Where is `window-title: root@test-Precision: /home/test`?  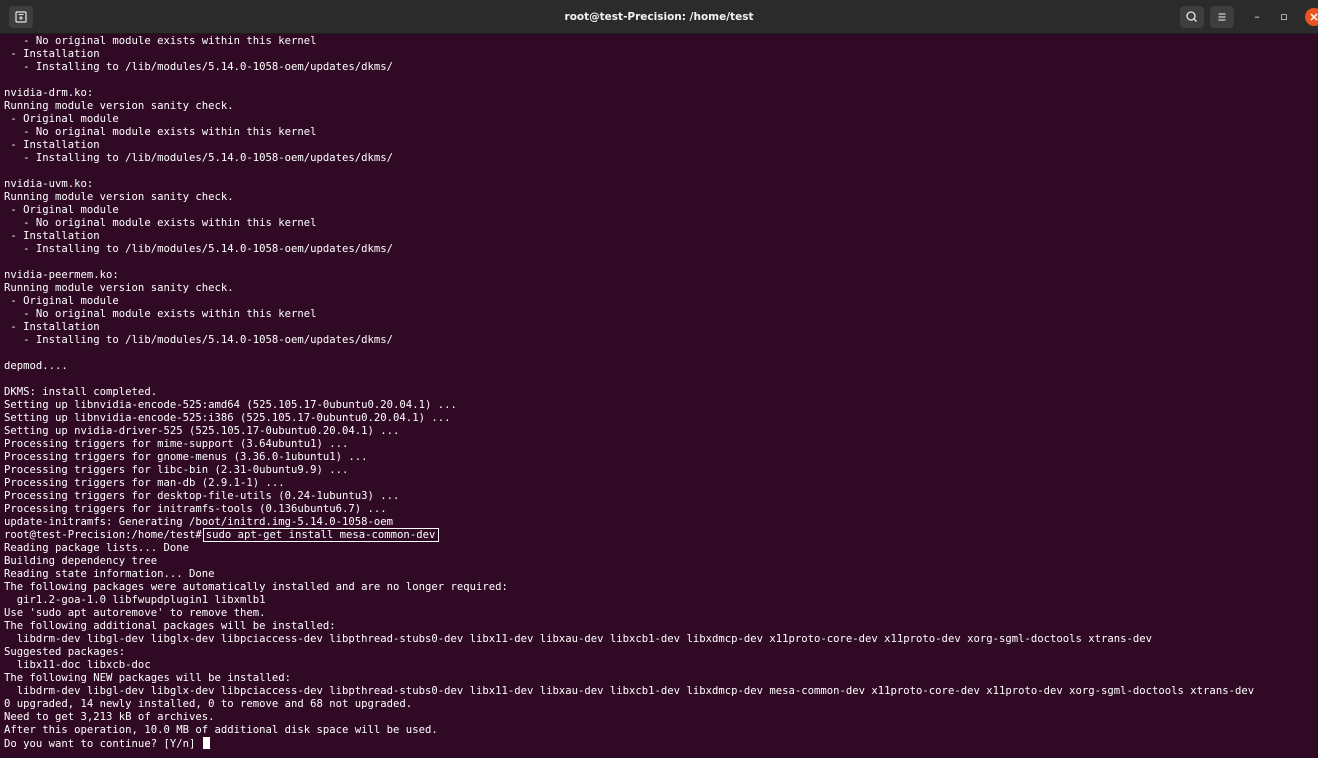 window-title: root@test-Precision: /home/test is located at coordinates (659, 17).